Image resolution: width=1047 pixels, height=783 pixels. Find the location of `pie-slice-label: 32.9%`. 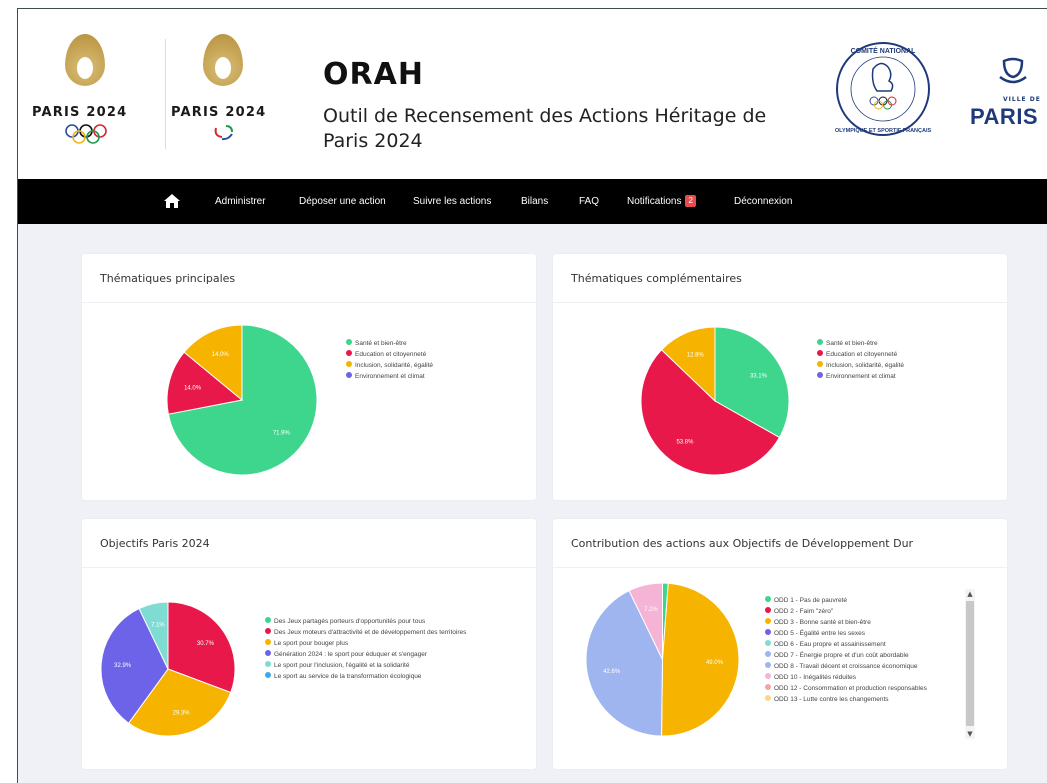

pie-slice-label: 32.9% is located at coordinates (123, 666).